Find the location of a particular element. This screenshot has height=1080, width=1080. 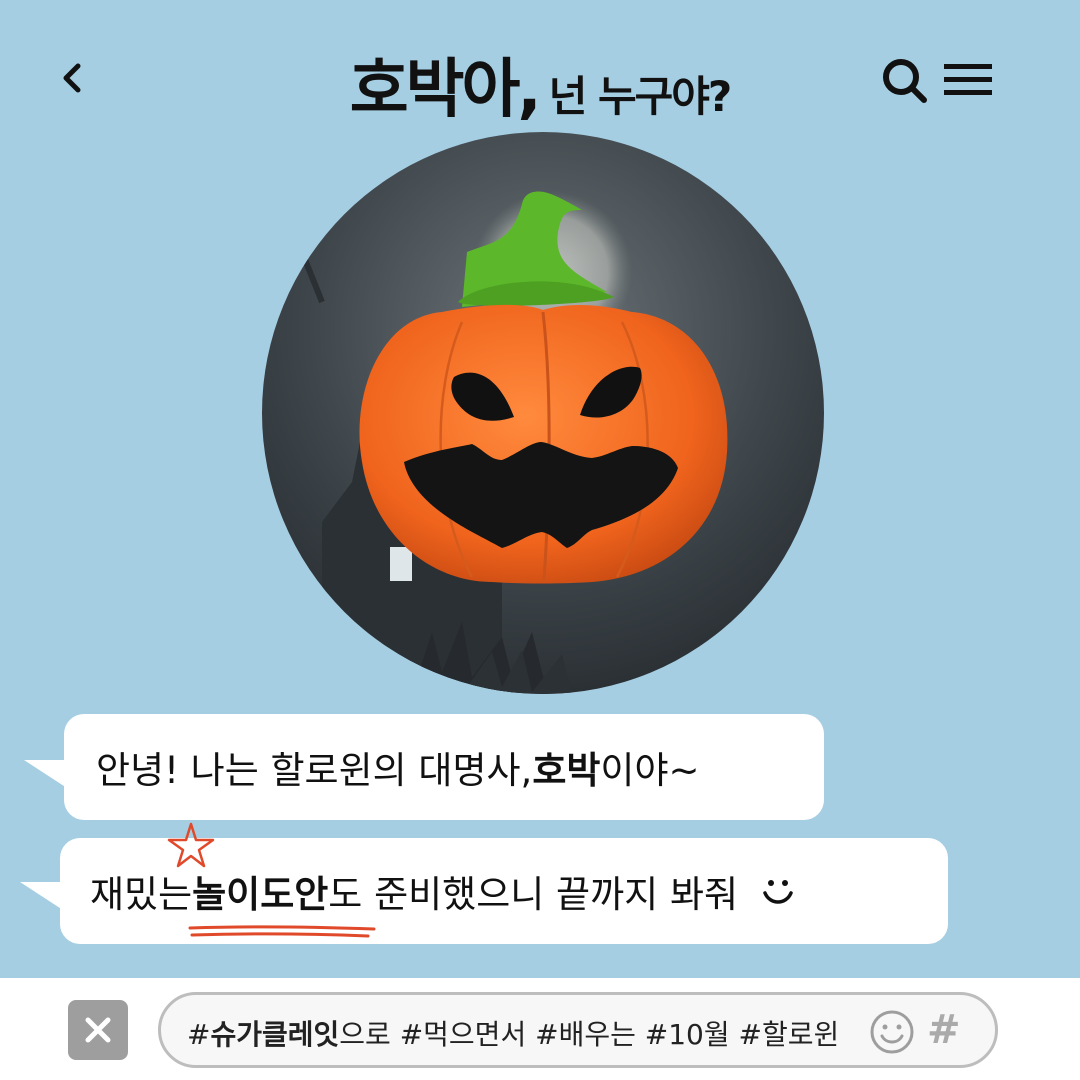

search-button is located at coordinates (905, 81).